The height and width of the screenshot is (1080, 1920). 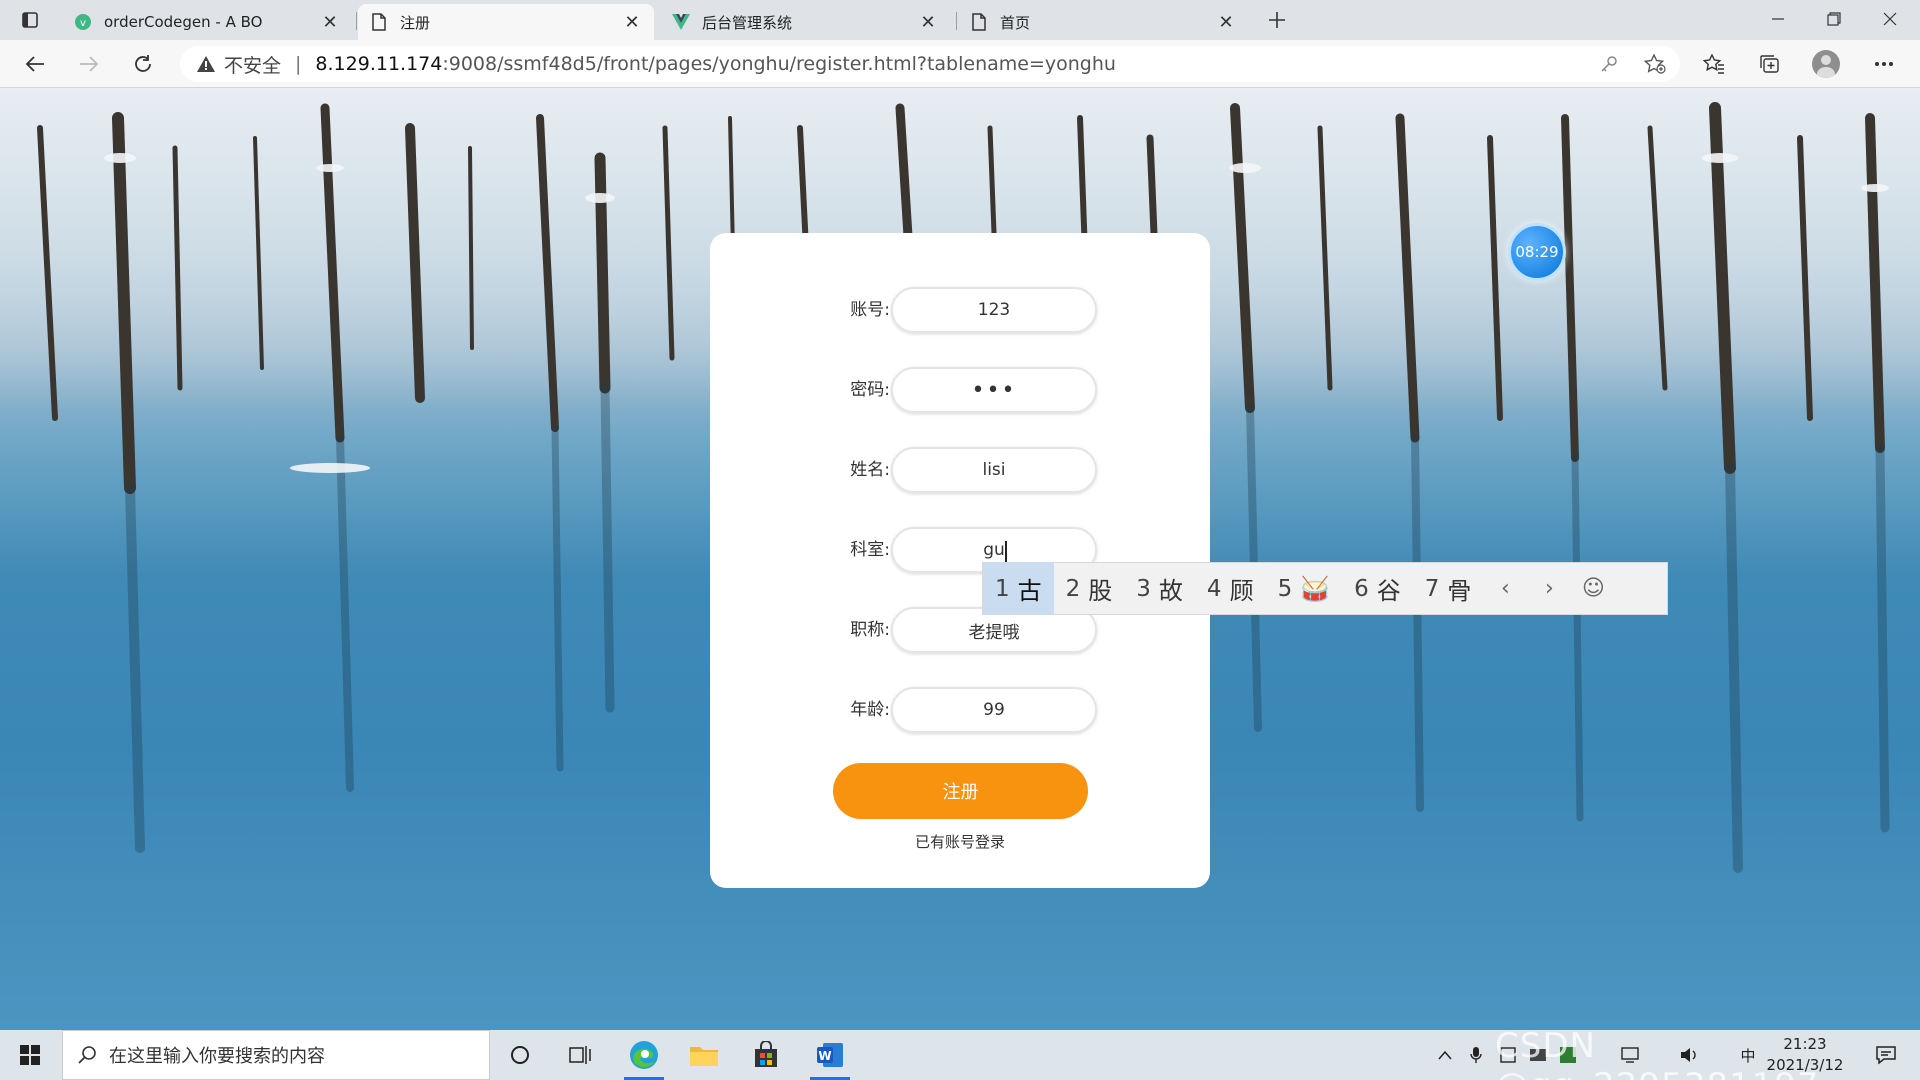 I want to click on back-button, so click(x=35, y=64).